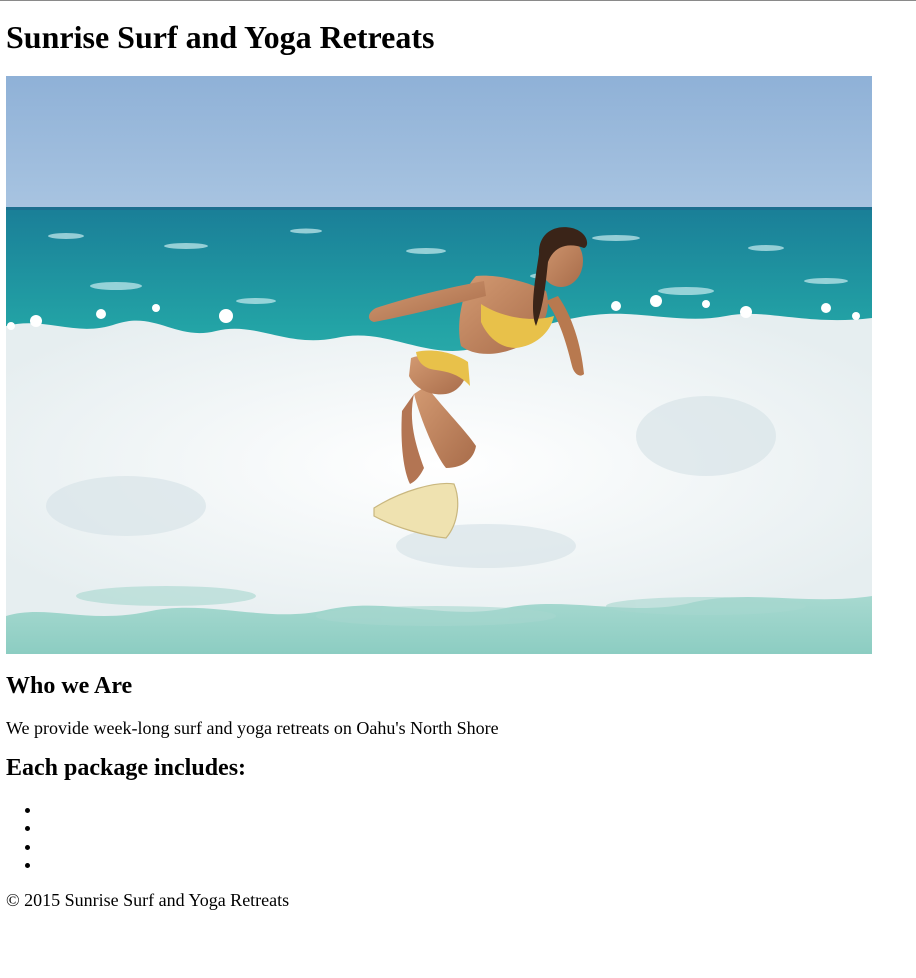  What do you see at coordinates (148, 900) in the screenshot?
I see `footer-copyright: © 2015 Sunrise Surf and Yoga Retreats` at bounding box center [148, 900].